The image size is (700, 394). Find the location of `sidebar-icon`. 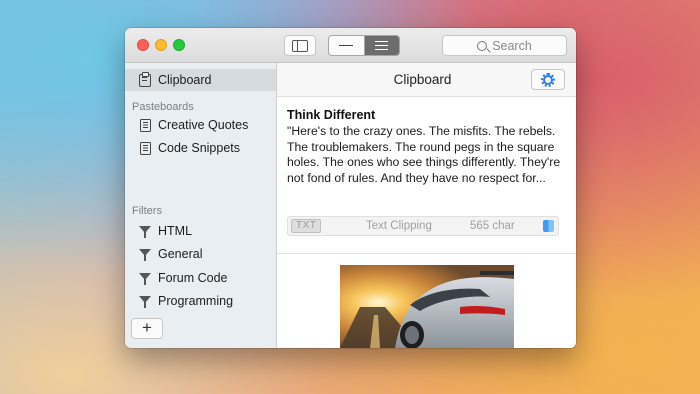

sidebar-icon is located at coordinates (300, 45).